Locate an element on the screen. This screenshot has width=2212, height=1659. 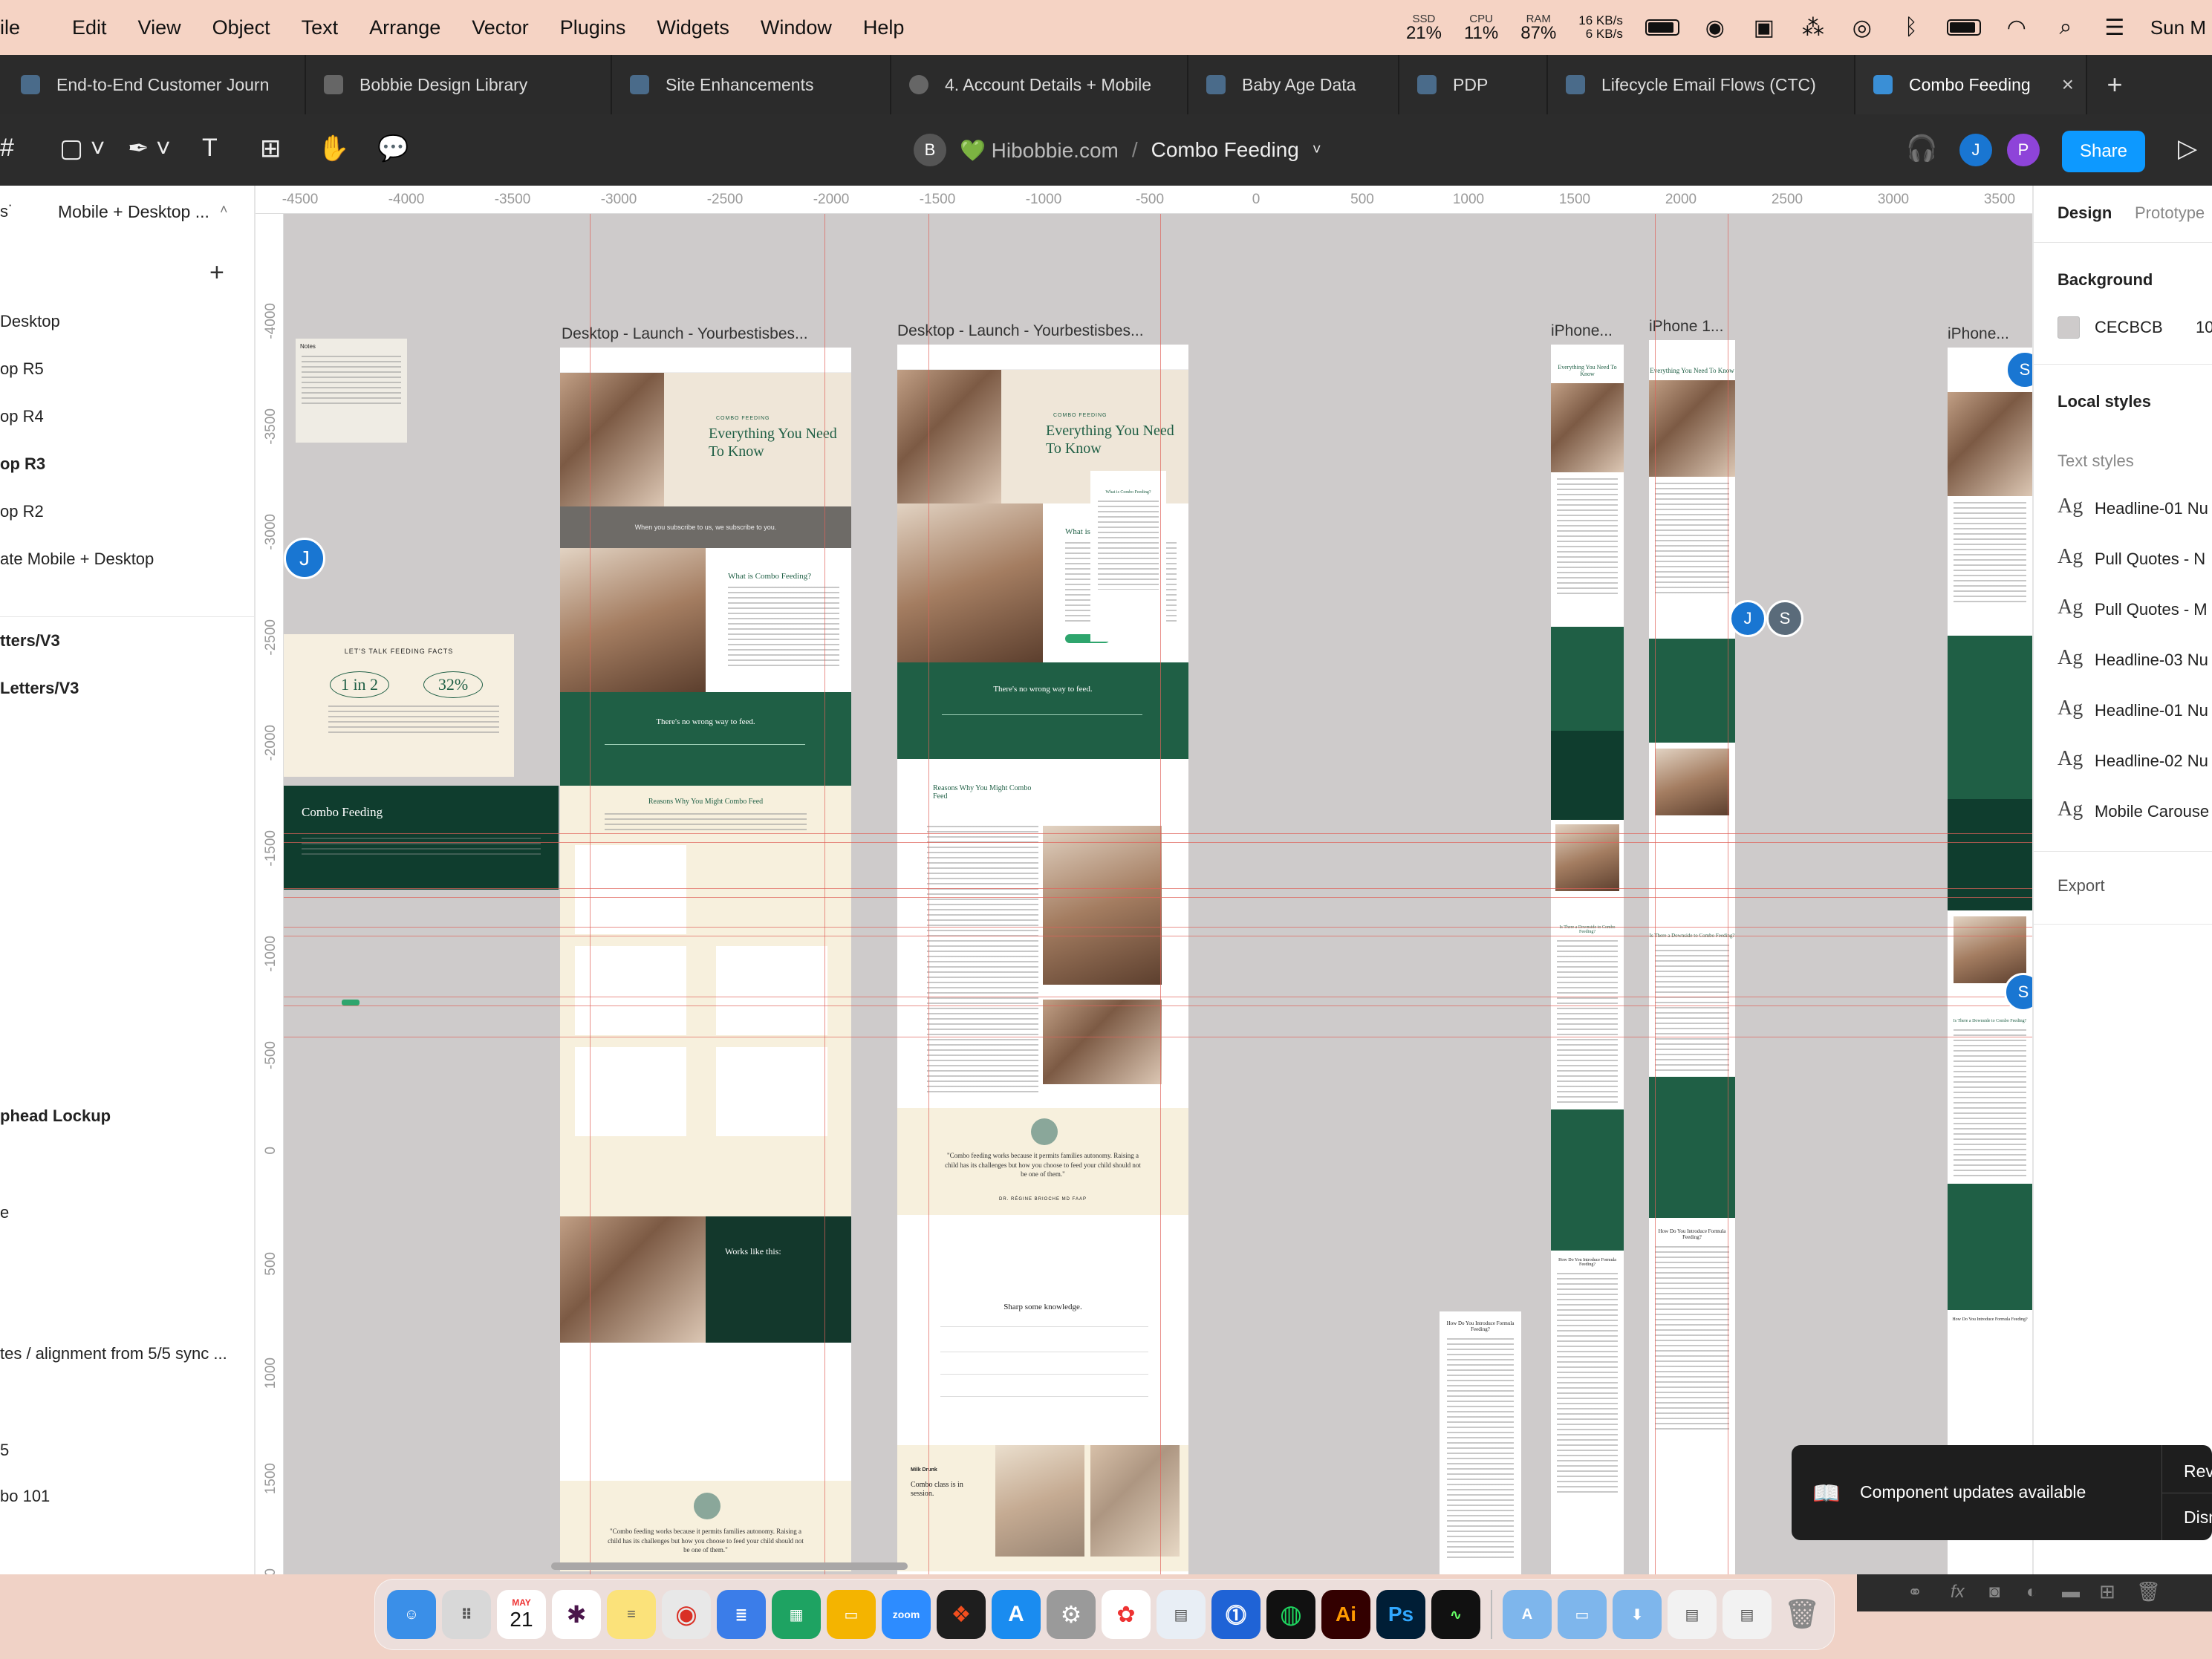
text-style-item: Headline-02 Nu is located at coordinates (2151, 761).